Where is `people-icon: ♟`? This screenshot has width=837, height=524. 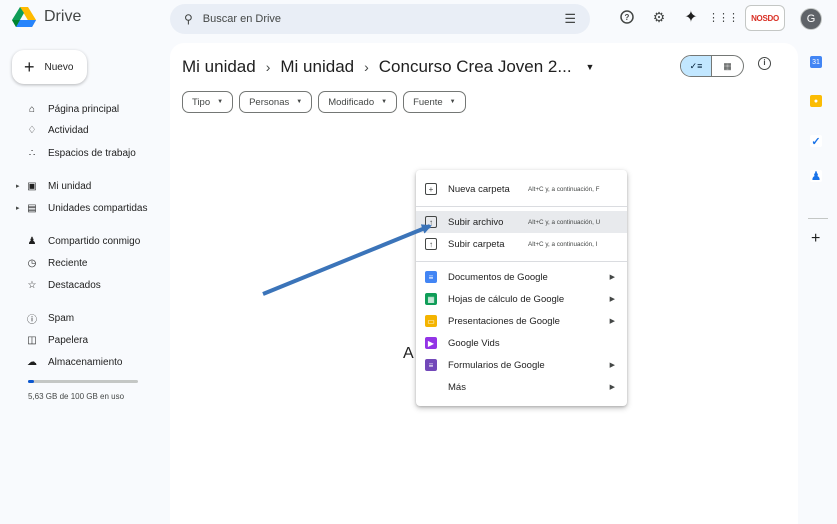 people-icon: ♟ is located at coordinates (32, 241).